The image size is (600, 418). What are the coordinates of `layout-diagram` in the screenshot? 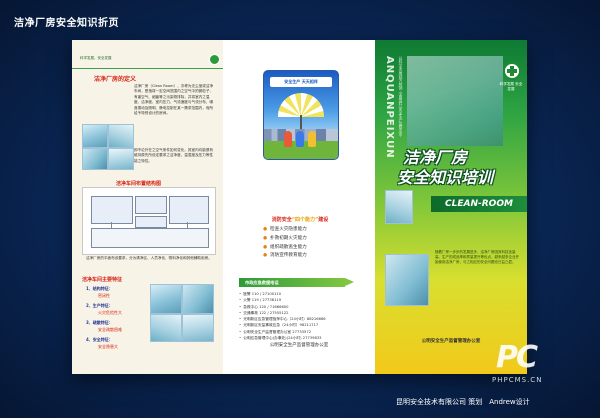 It's located at (149, 221).